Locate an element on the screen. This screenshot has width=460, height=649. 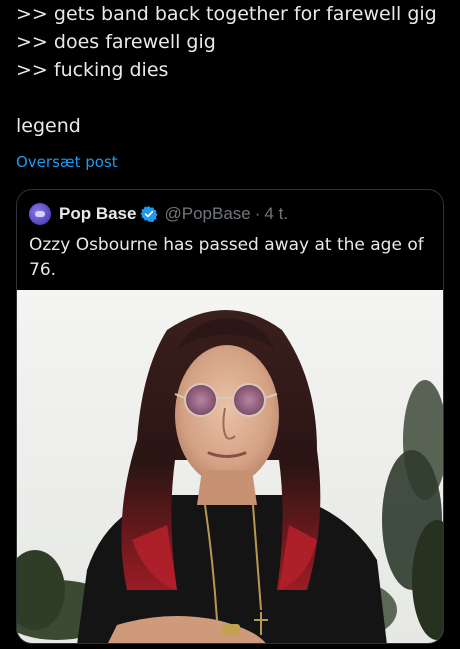
quoted-post-header: Pop Base @PopBase · 4 t. is located at coordinates (158, 214).